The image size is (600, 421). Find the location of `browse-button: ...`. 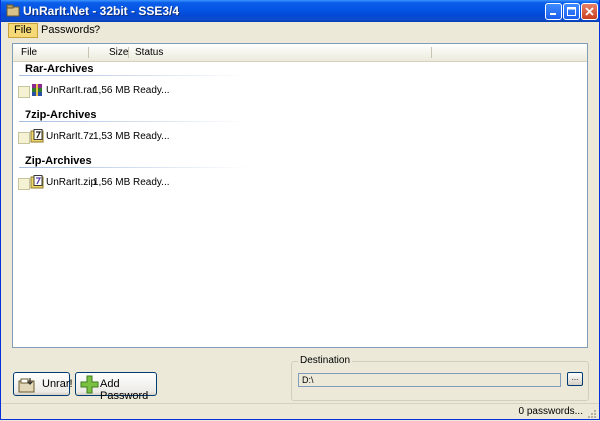

browse-button: ... is located at coordinates (575, 379).